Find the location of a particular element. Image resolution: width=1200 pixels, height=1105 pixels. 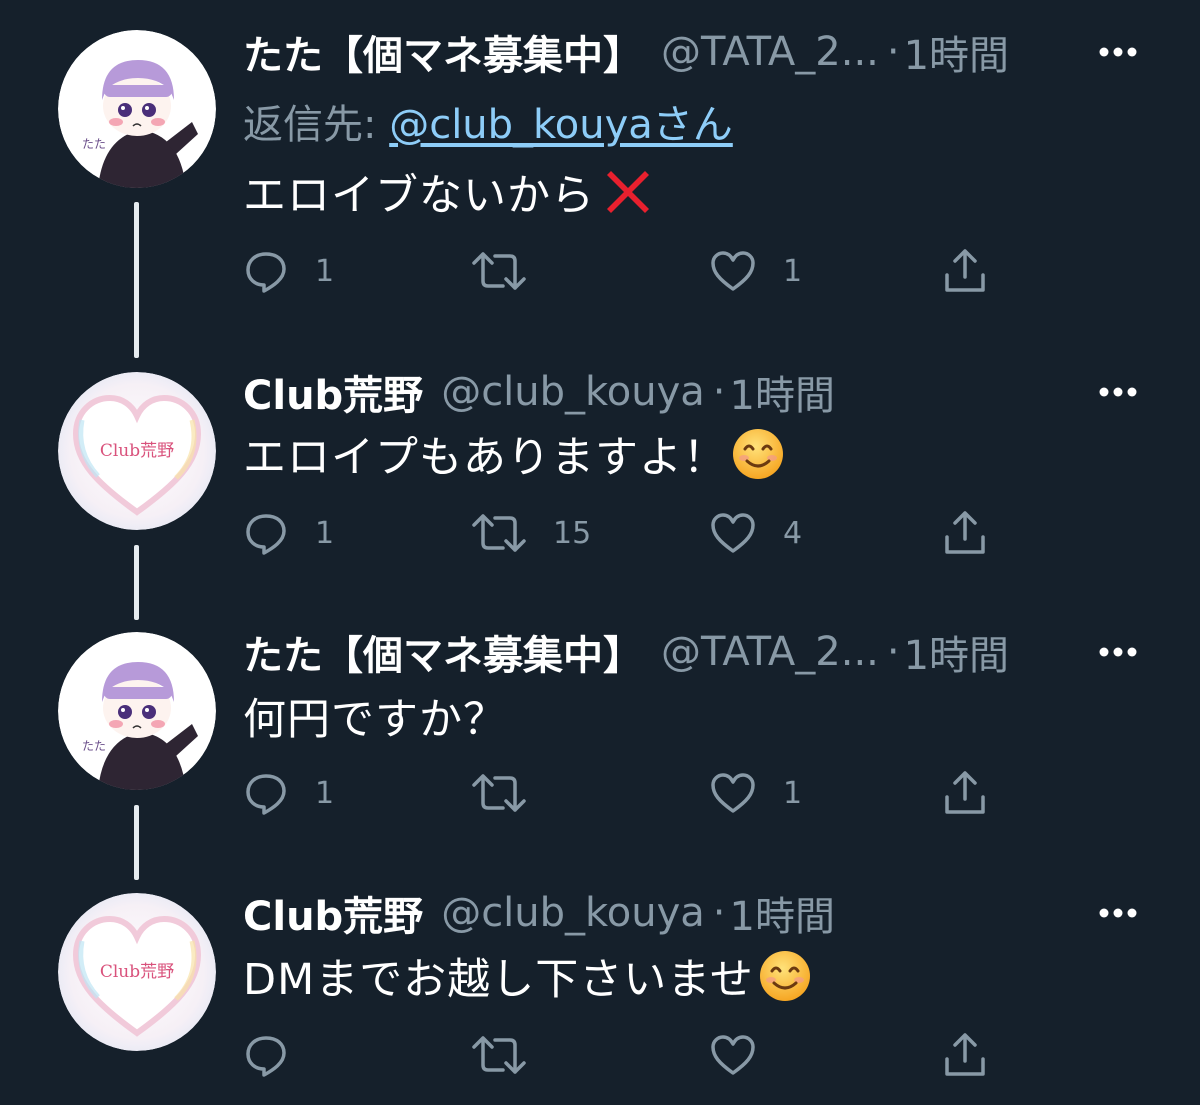

reply-button is located at coordinates (279, 1055).